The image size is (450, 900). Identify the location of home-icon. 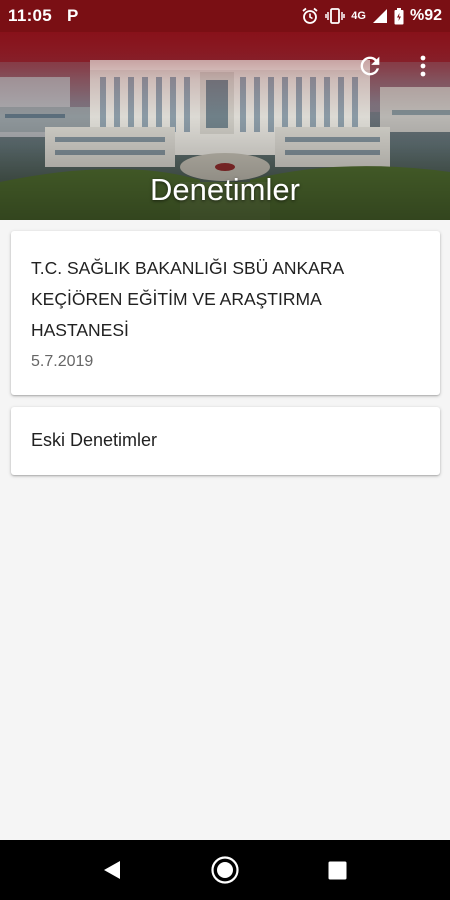
(225, 870).